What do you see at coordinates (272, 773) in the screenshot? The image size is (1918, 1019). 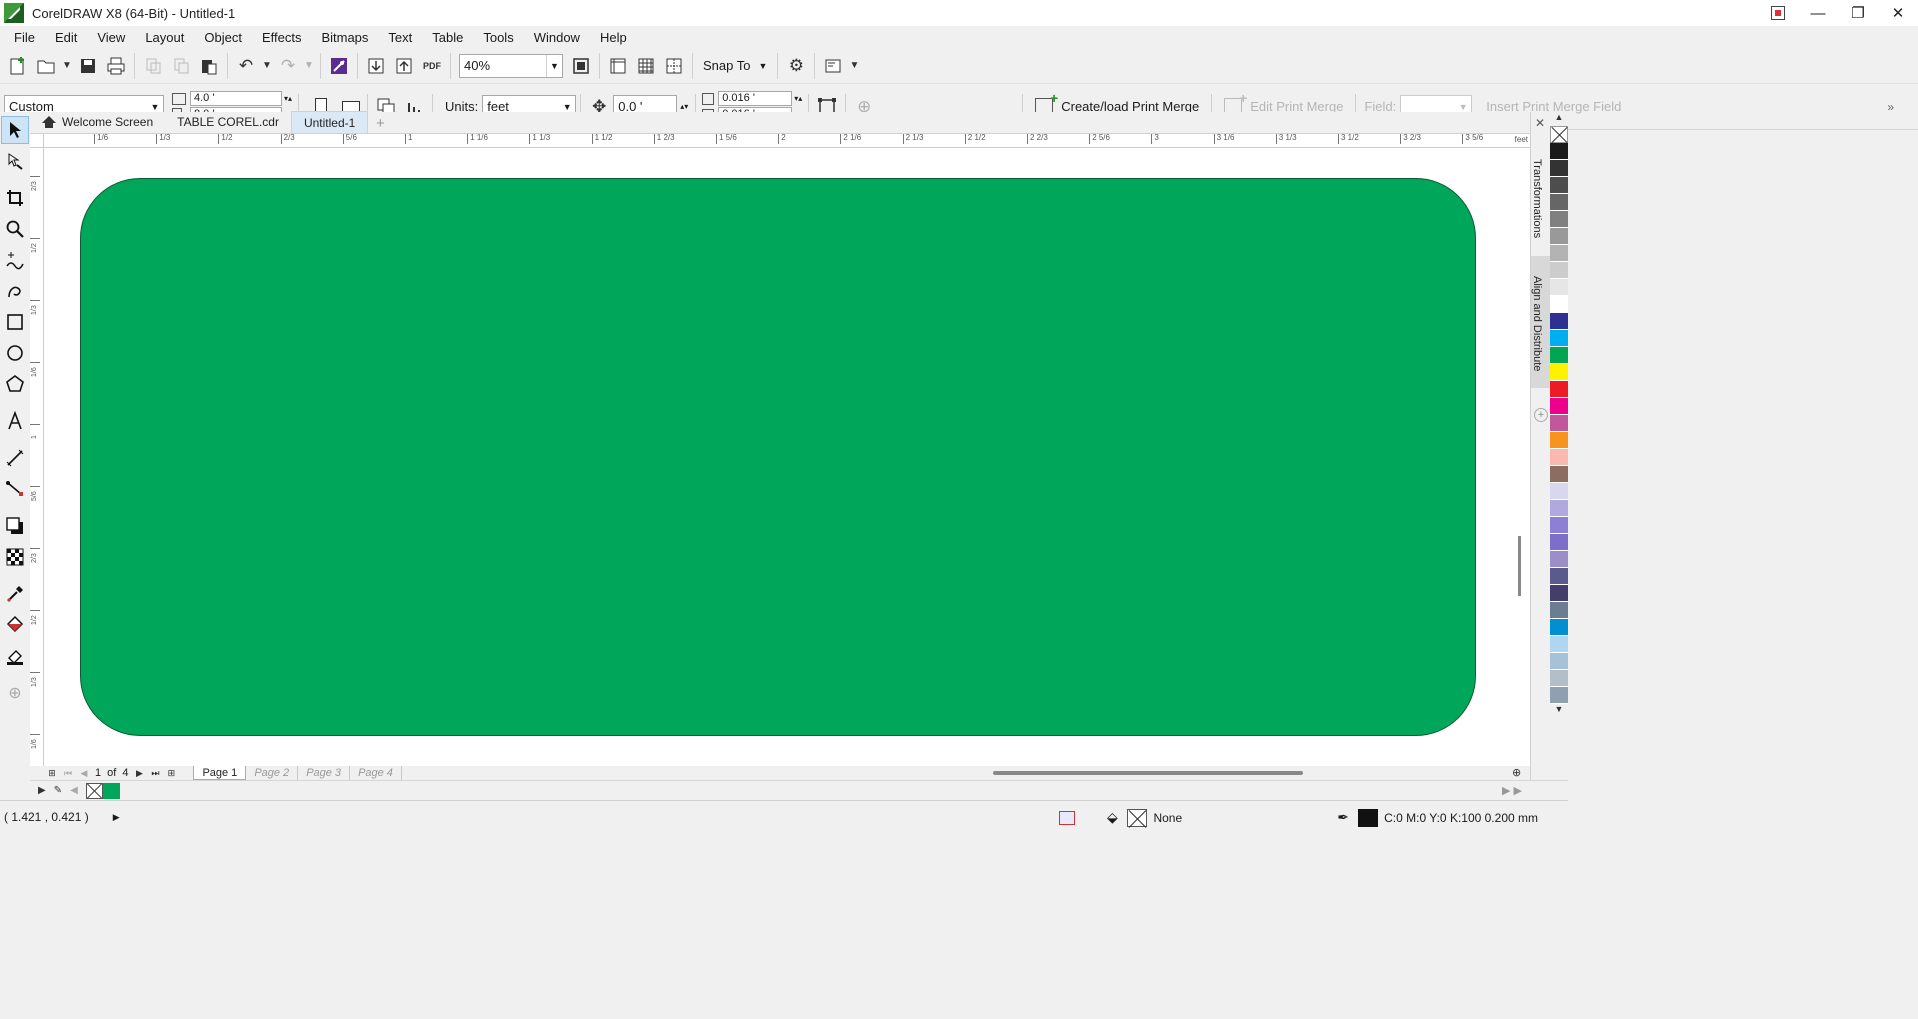 I see `page-tab-2: Page 2` at bounding box center [272, 773].